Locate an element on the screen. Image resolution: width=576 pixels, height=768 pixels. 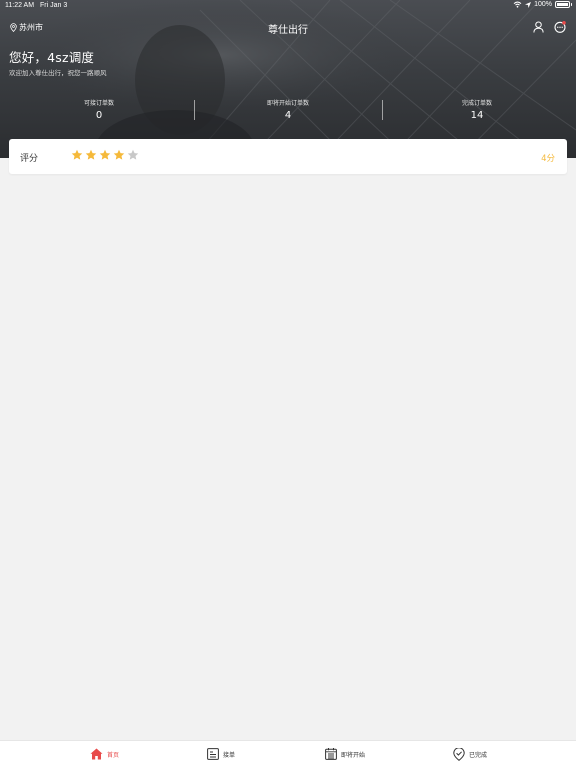
check-shield-icon is located at coordinates (459, 754).